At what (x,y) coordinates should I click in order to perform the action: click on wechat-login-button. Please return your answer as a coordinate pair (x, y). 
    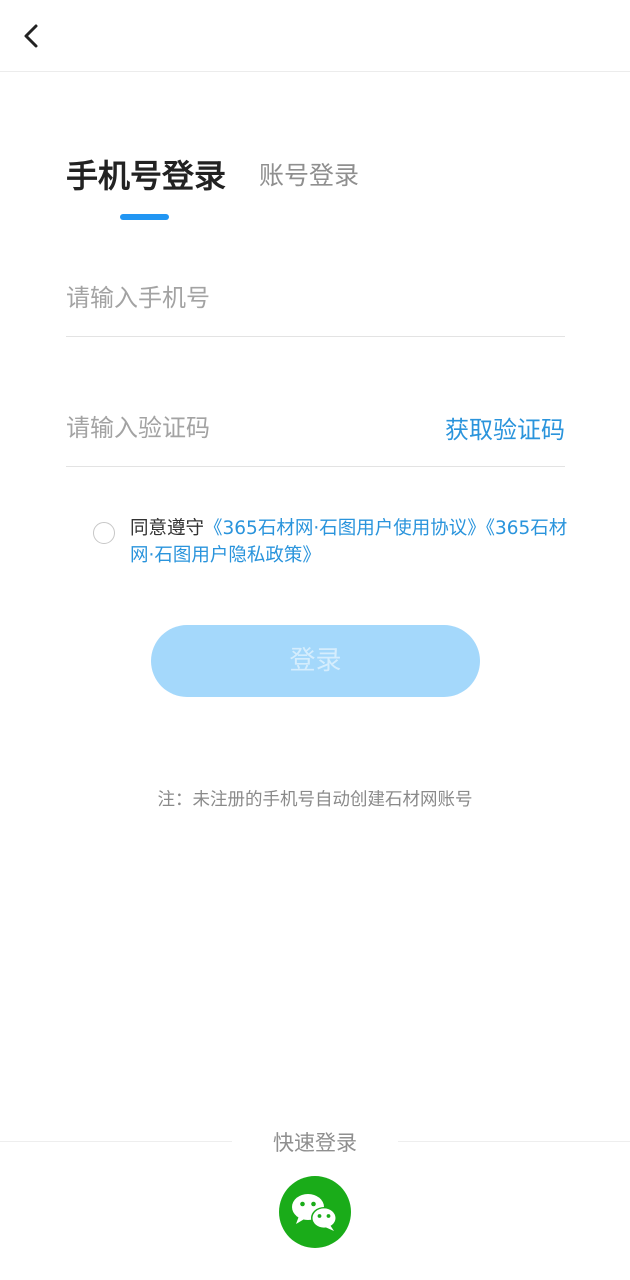
    Looking at the image, I should click on (315, 1212).